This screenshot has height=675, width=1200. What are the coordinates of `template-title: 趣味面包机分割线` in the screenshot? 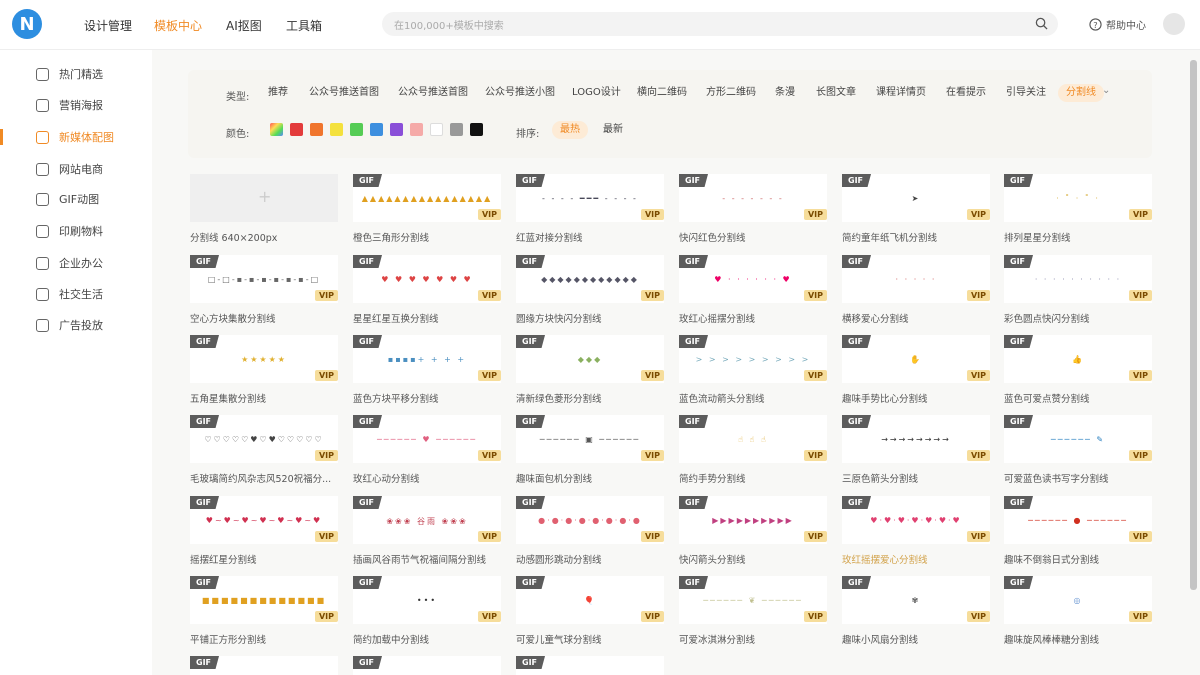 It's located at (590, 478).